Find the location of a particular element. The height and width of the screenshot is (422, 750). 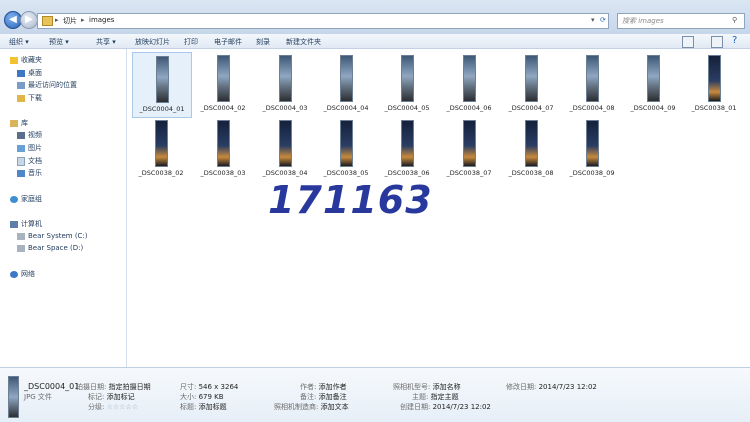

author-value: 添加作者 is located at coordinates (333, 387).